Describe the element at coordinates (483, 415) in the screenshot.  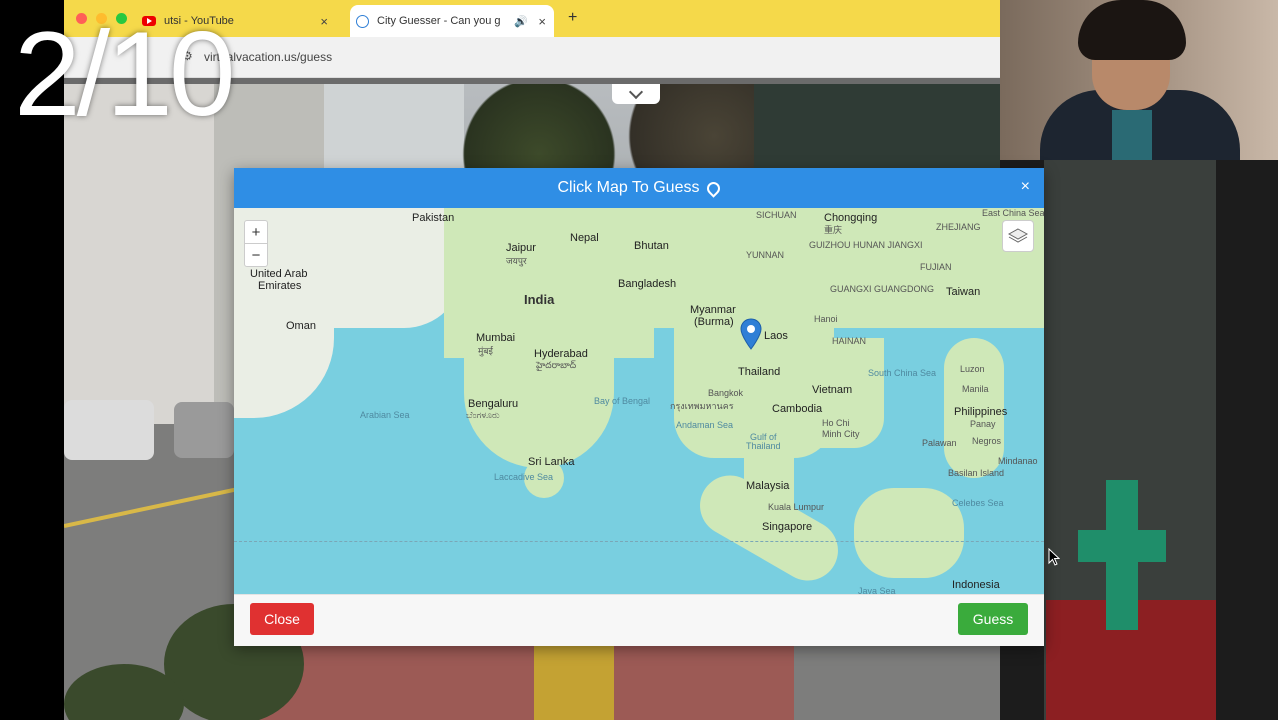
I see `map-label: ಬೆಂಗಳೂರು` at that location.